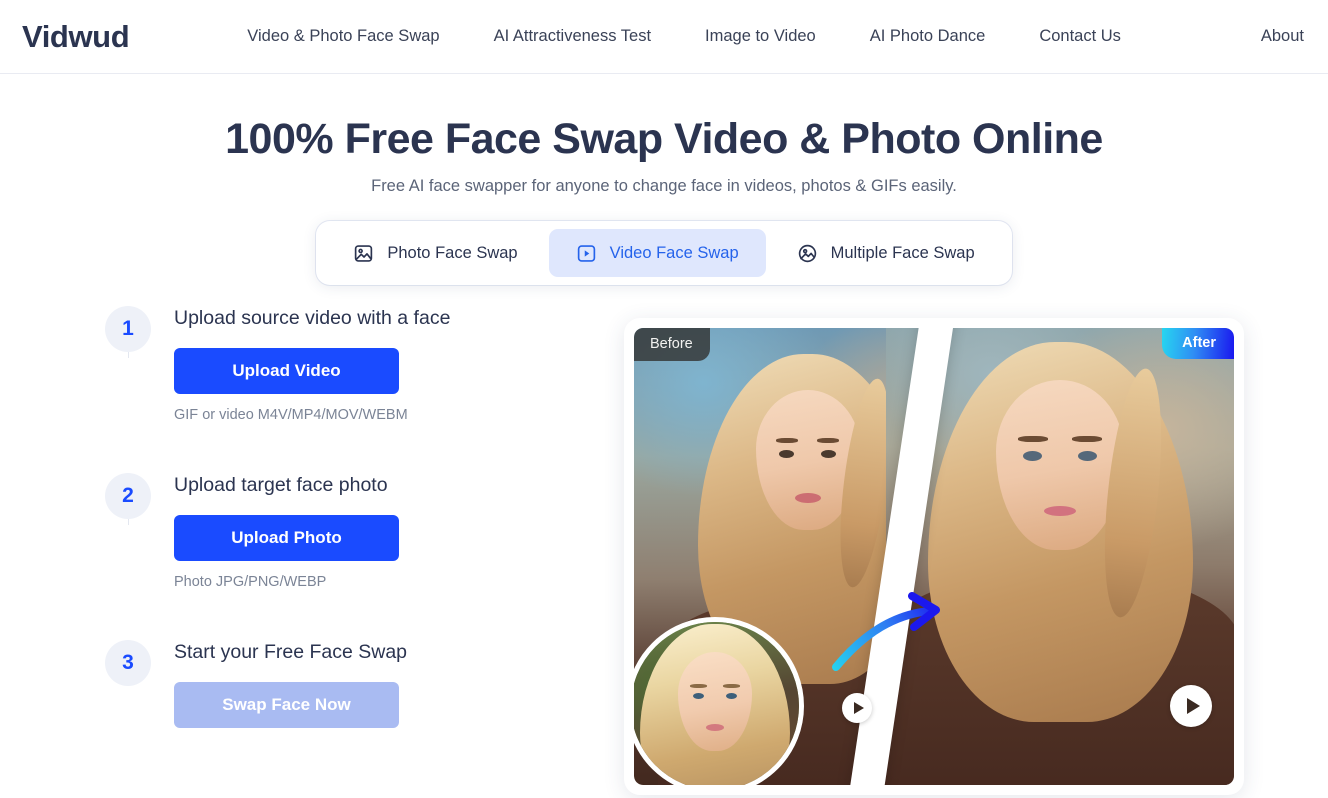 The width and height of the screenshot is (1328, 798). I want to click on thumb-lips, so click(715, 728).